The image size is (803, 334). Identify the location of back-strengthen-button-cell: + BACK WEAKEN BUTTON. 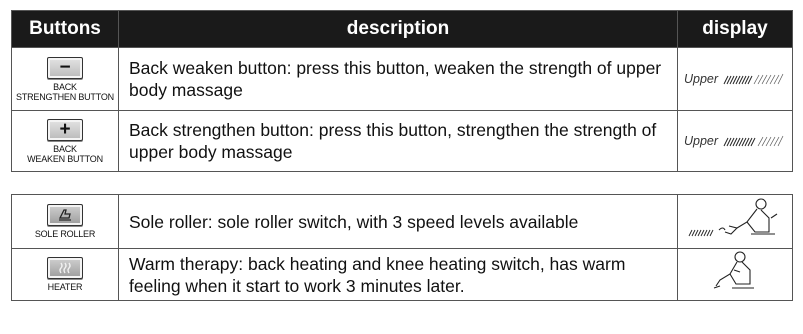
(65, 141).